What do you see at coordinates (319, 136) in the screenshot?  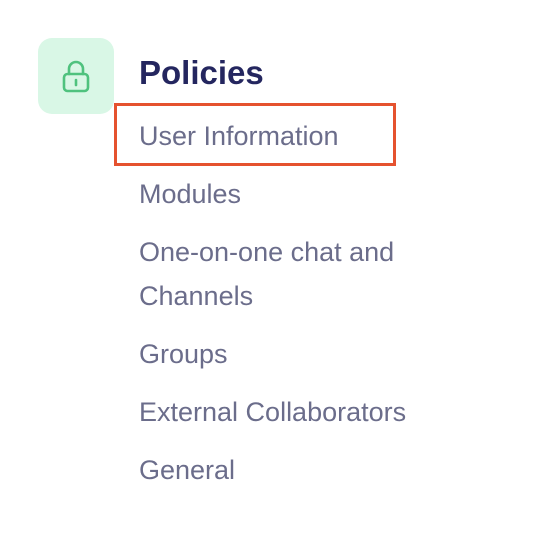 I see `menu-item-user-information: User Information` at bounding box center [319, 136].